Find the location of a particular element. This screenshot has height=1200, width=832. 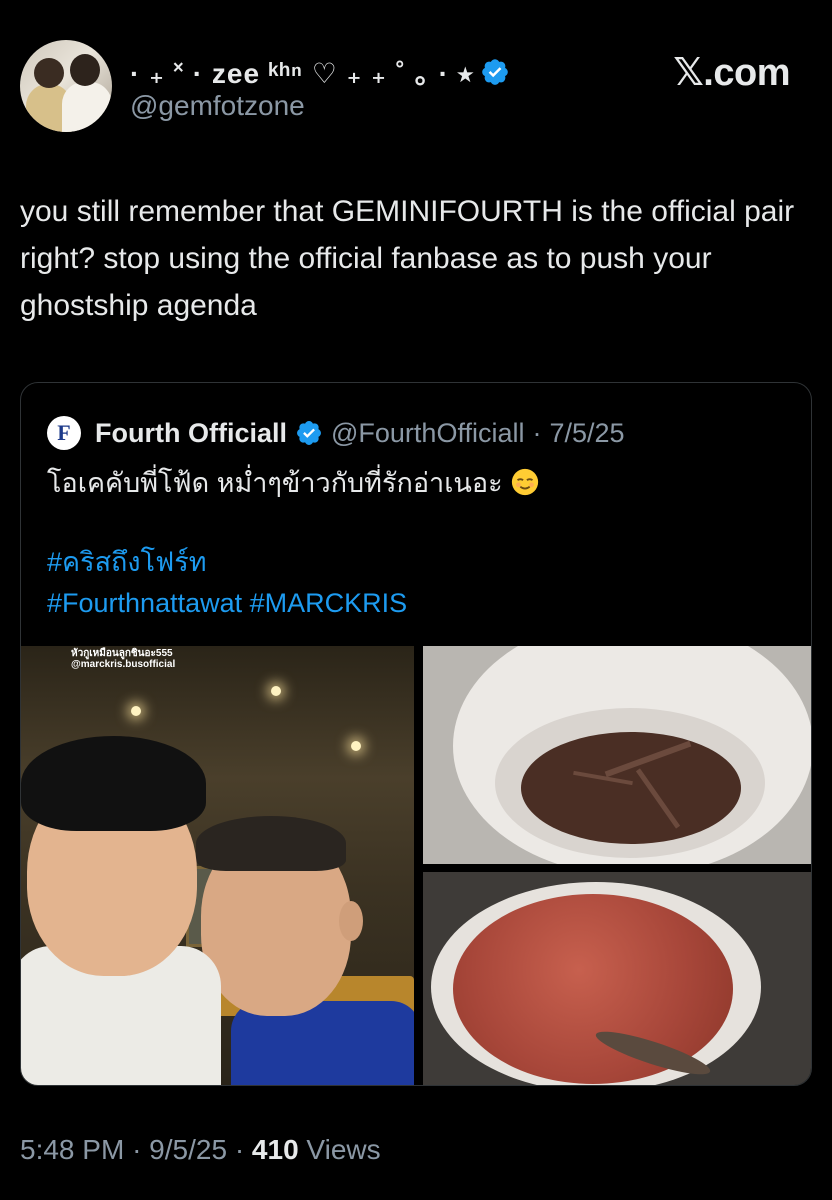

tweet-time: 5:48 PM is located at coordinates (72, 1149).